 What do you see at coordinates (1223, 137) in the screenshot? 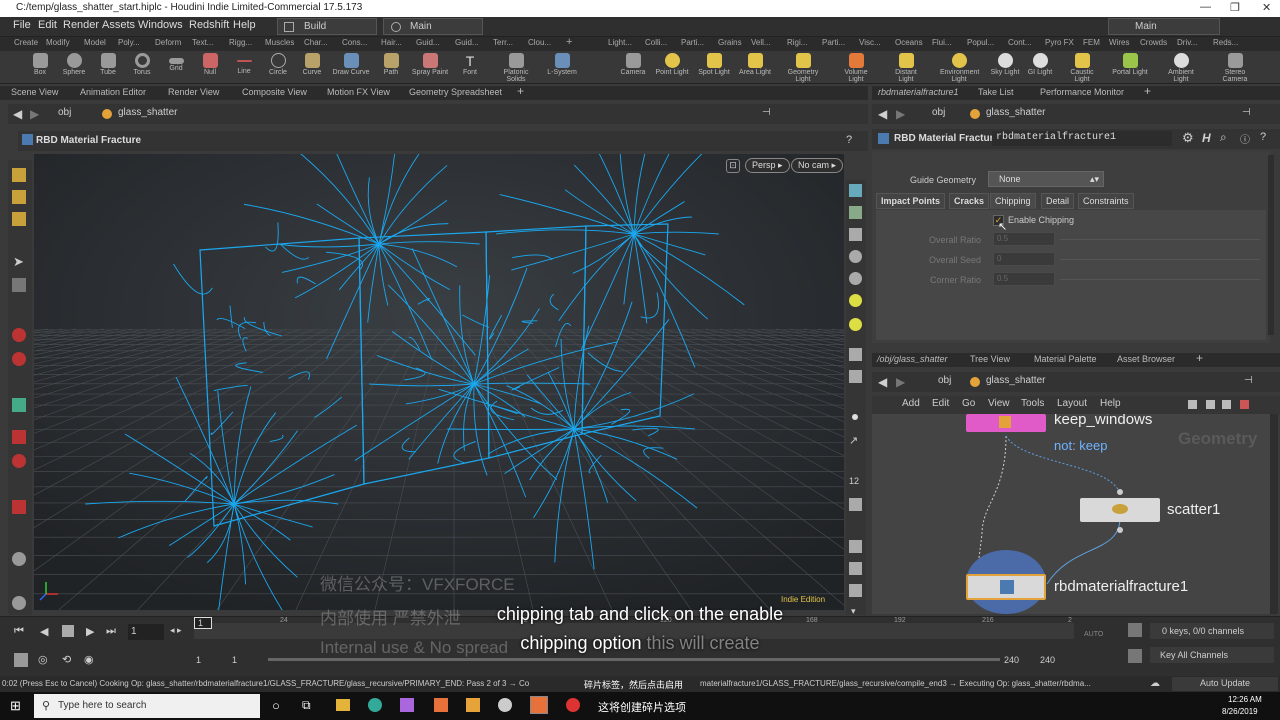
I see `search-icon: ⌕` at bounding box center [1223, 137].